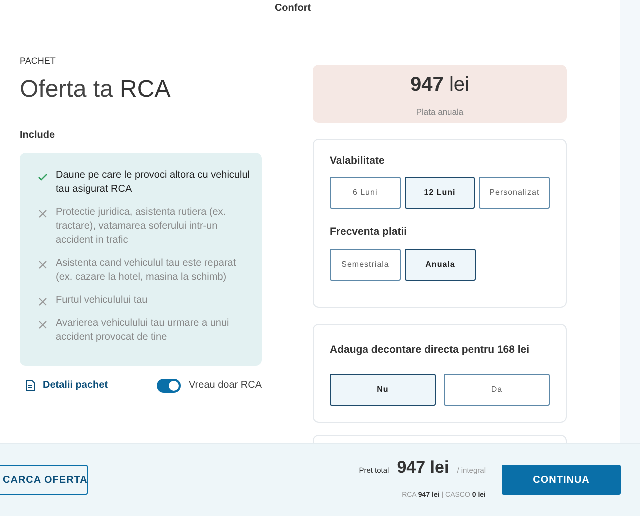 The image size is (640, 516). What do you see at coordinates (369, 232) in the screenshot?
I see `frequency-label: Frecventa platii` at bounding box center [369, 232].